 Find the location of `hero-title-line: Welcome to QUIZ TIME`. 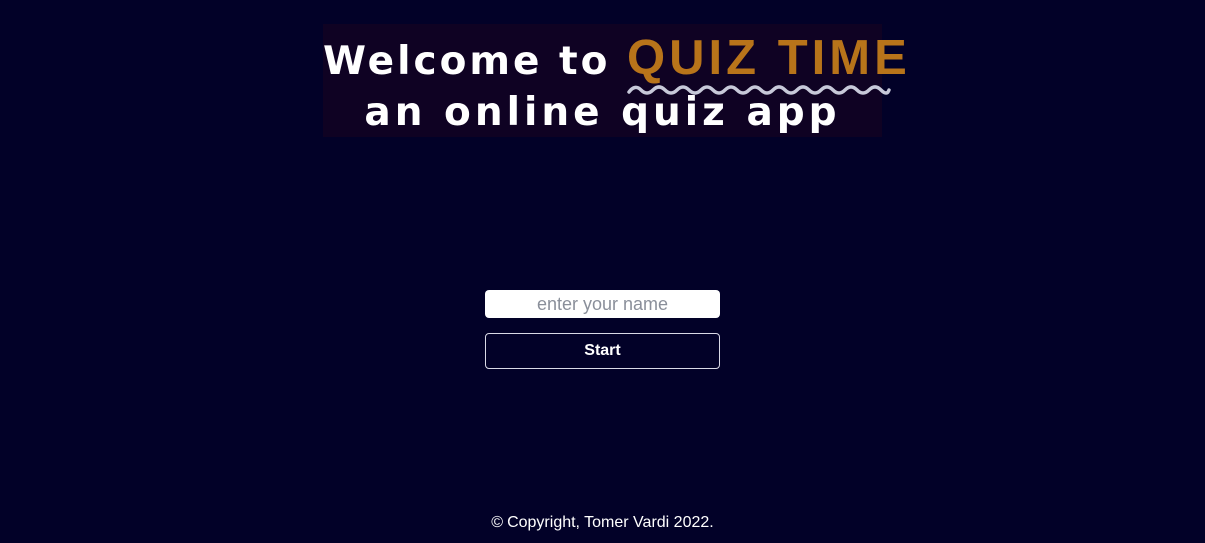

hero-title-line: Welcome to QUIZ TIME is located at coordinates (615, 62).